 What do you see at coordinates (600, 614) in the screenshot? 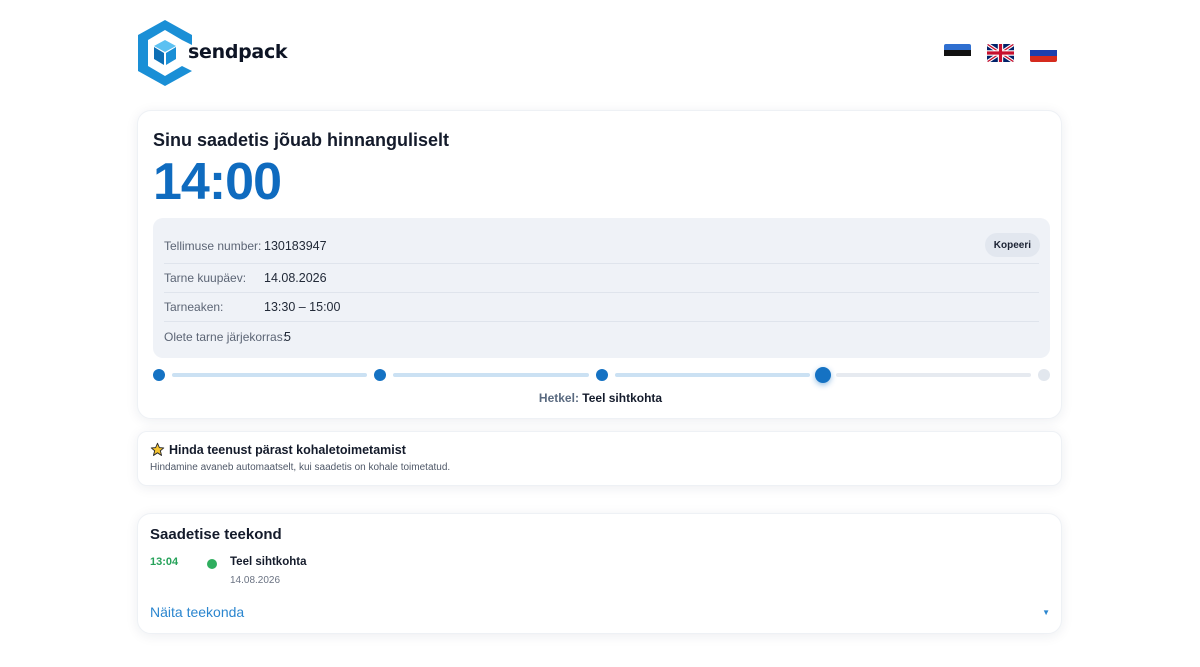
I see `show-route-toggle: Näita teekonda ▼` at bounding box center [600, 614].